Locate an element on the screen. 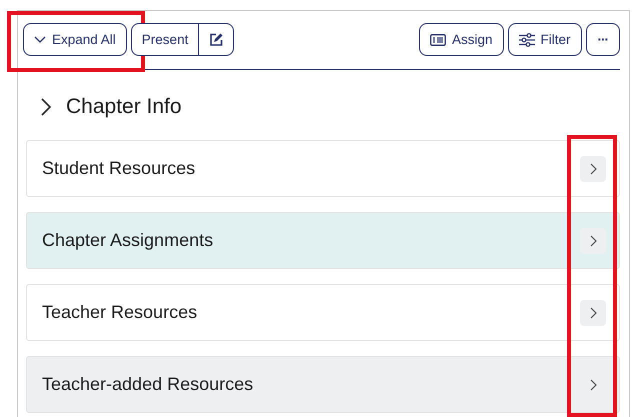 This screenshot has width=637, height=417. edit-button is located at coordinates (216, 39).